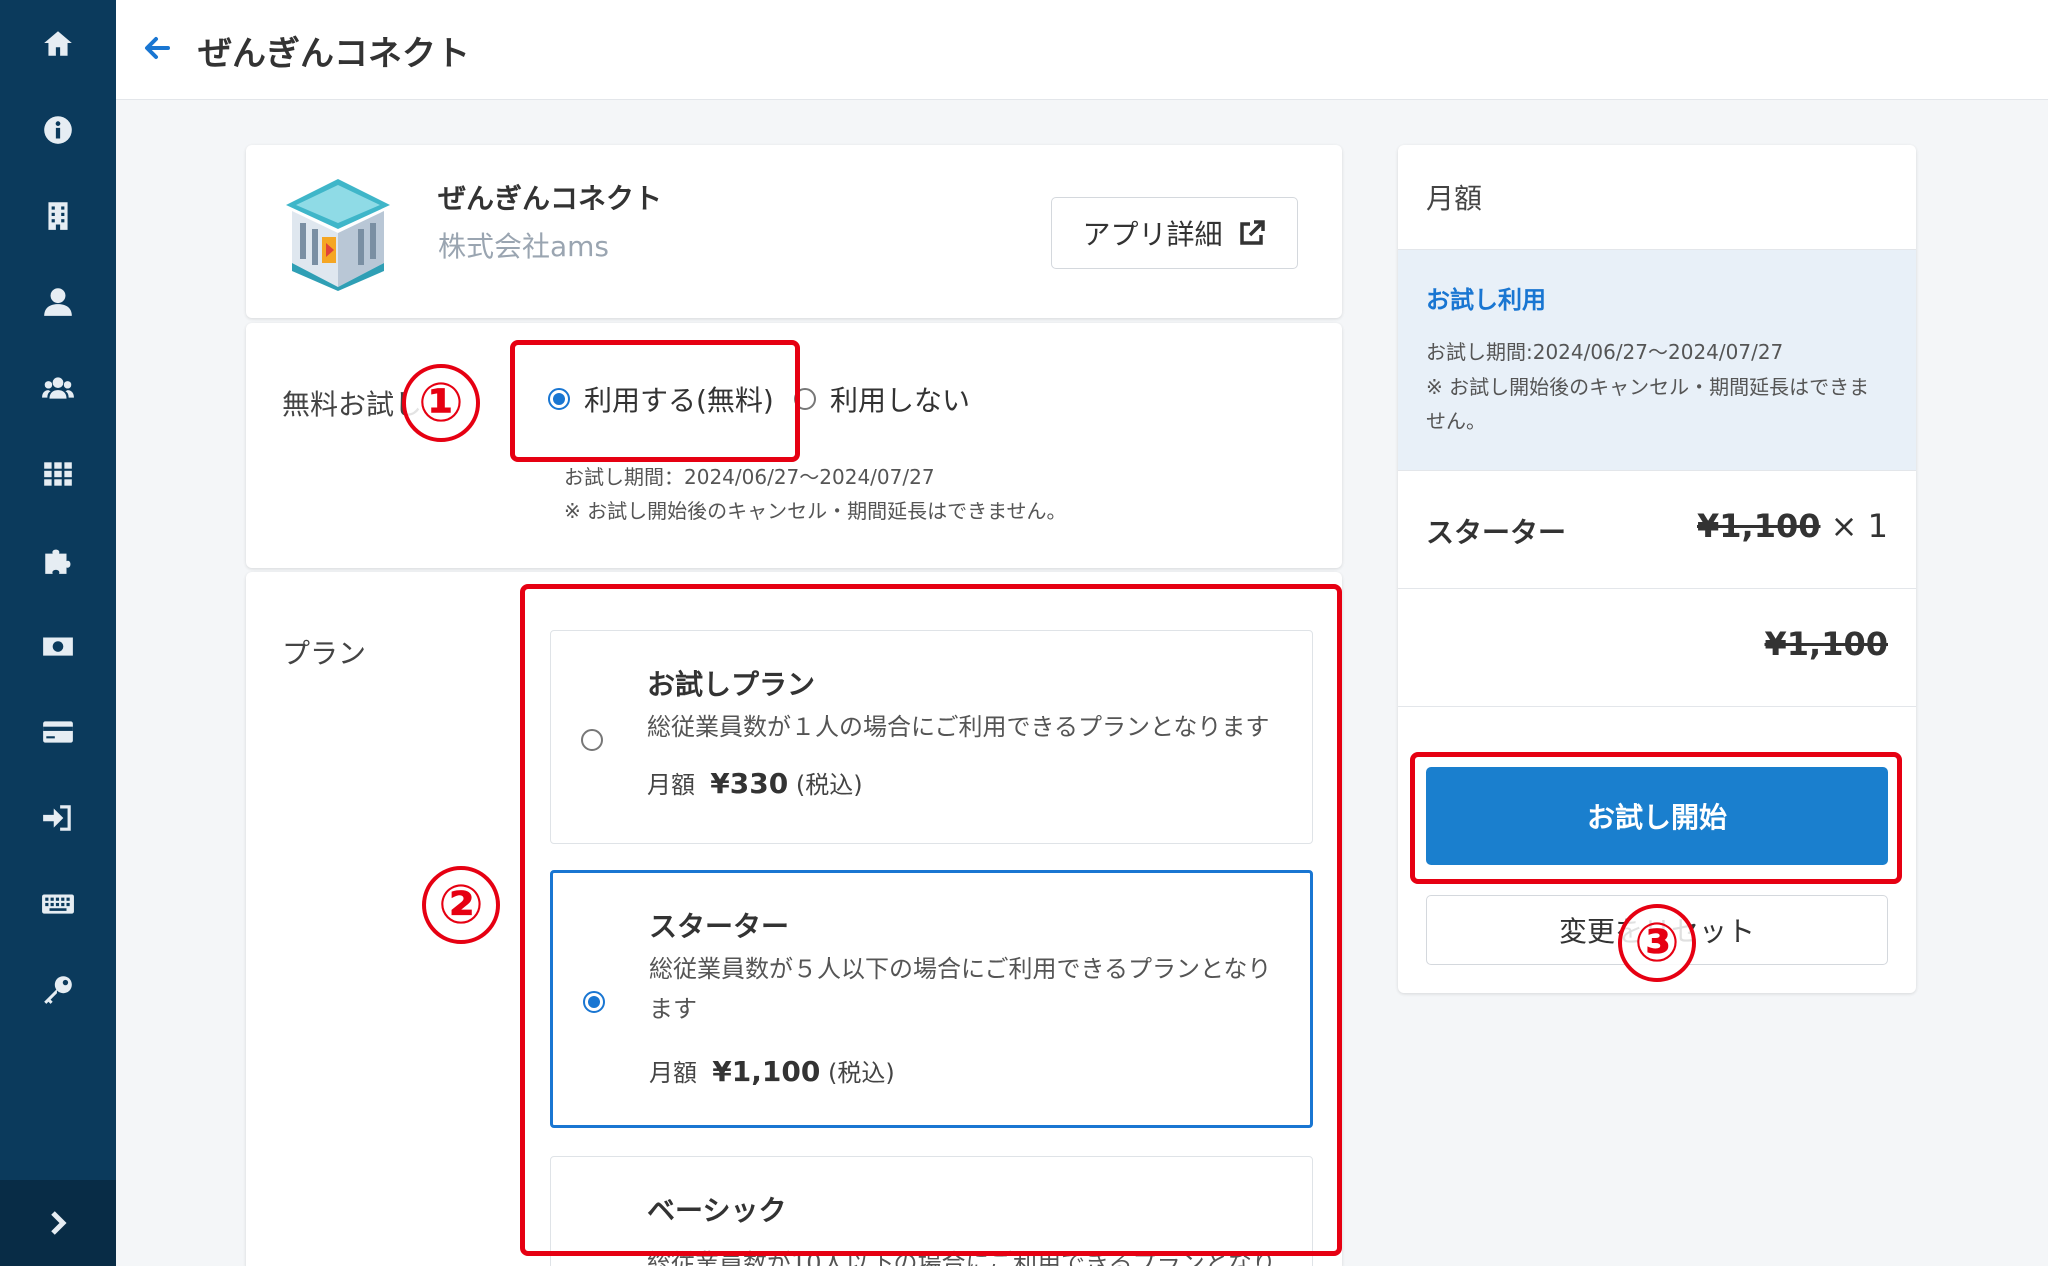 This screenshot has height=1266, width=2048. Describe the element at coordinates (1454, 198) in the screenshot. I see `summary-title: 月額` at that location.